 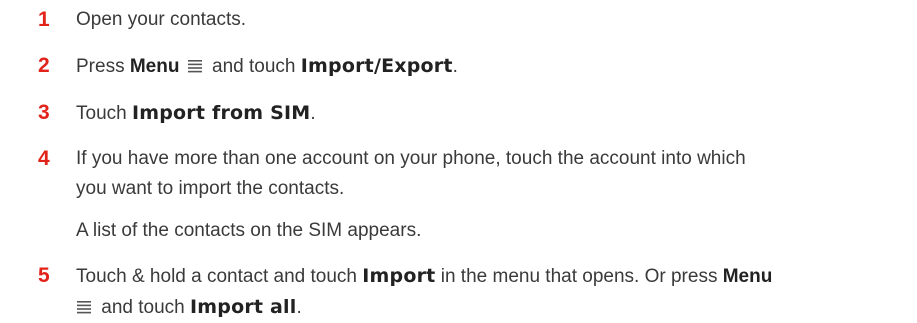 What do you see at coordinates (496, 307) in the screenshot?
I see `step-text-line-2: and touch Import all.` at bounding box center [496, 307].